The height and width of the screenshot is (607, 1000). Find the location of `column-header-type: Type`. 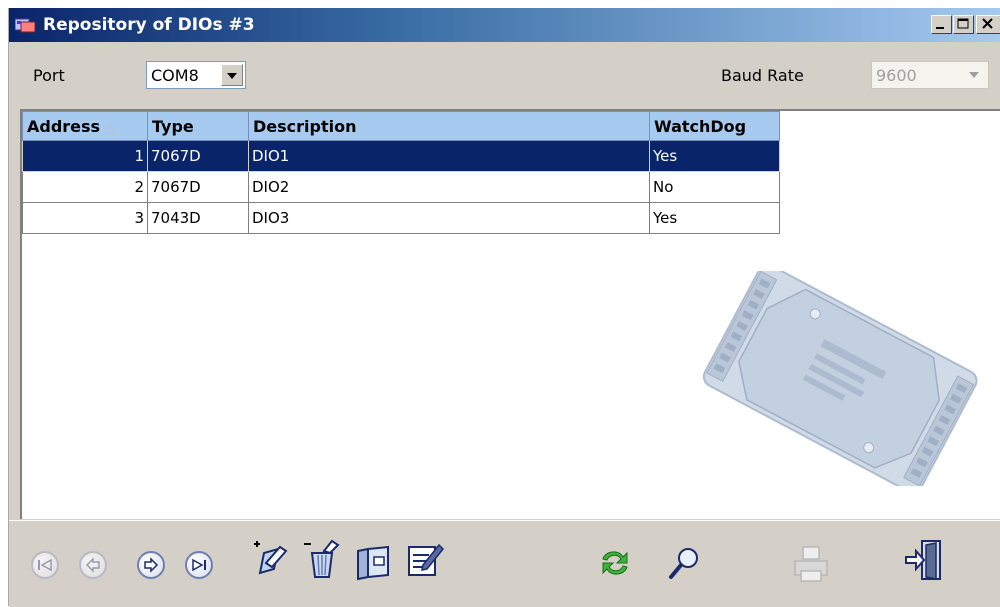

column-header-type: Type is located at coordinates (198, 126).